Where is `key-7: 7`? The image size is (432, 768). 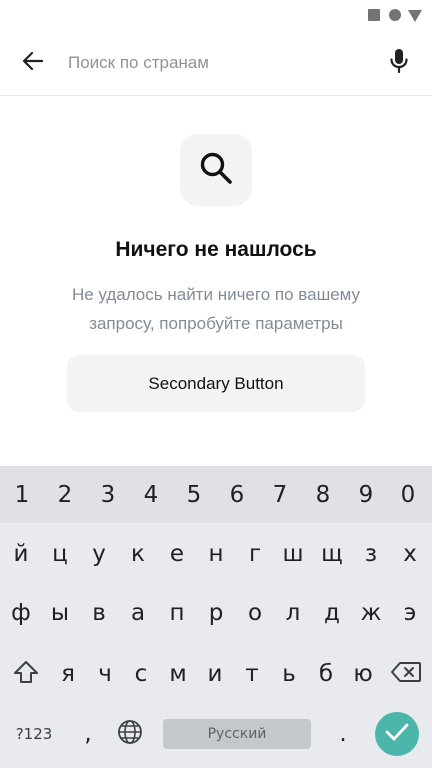
key-7: 7 is located at coordinates (280, 495).